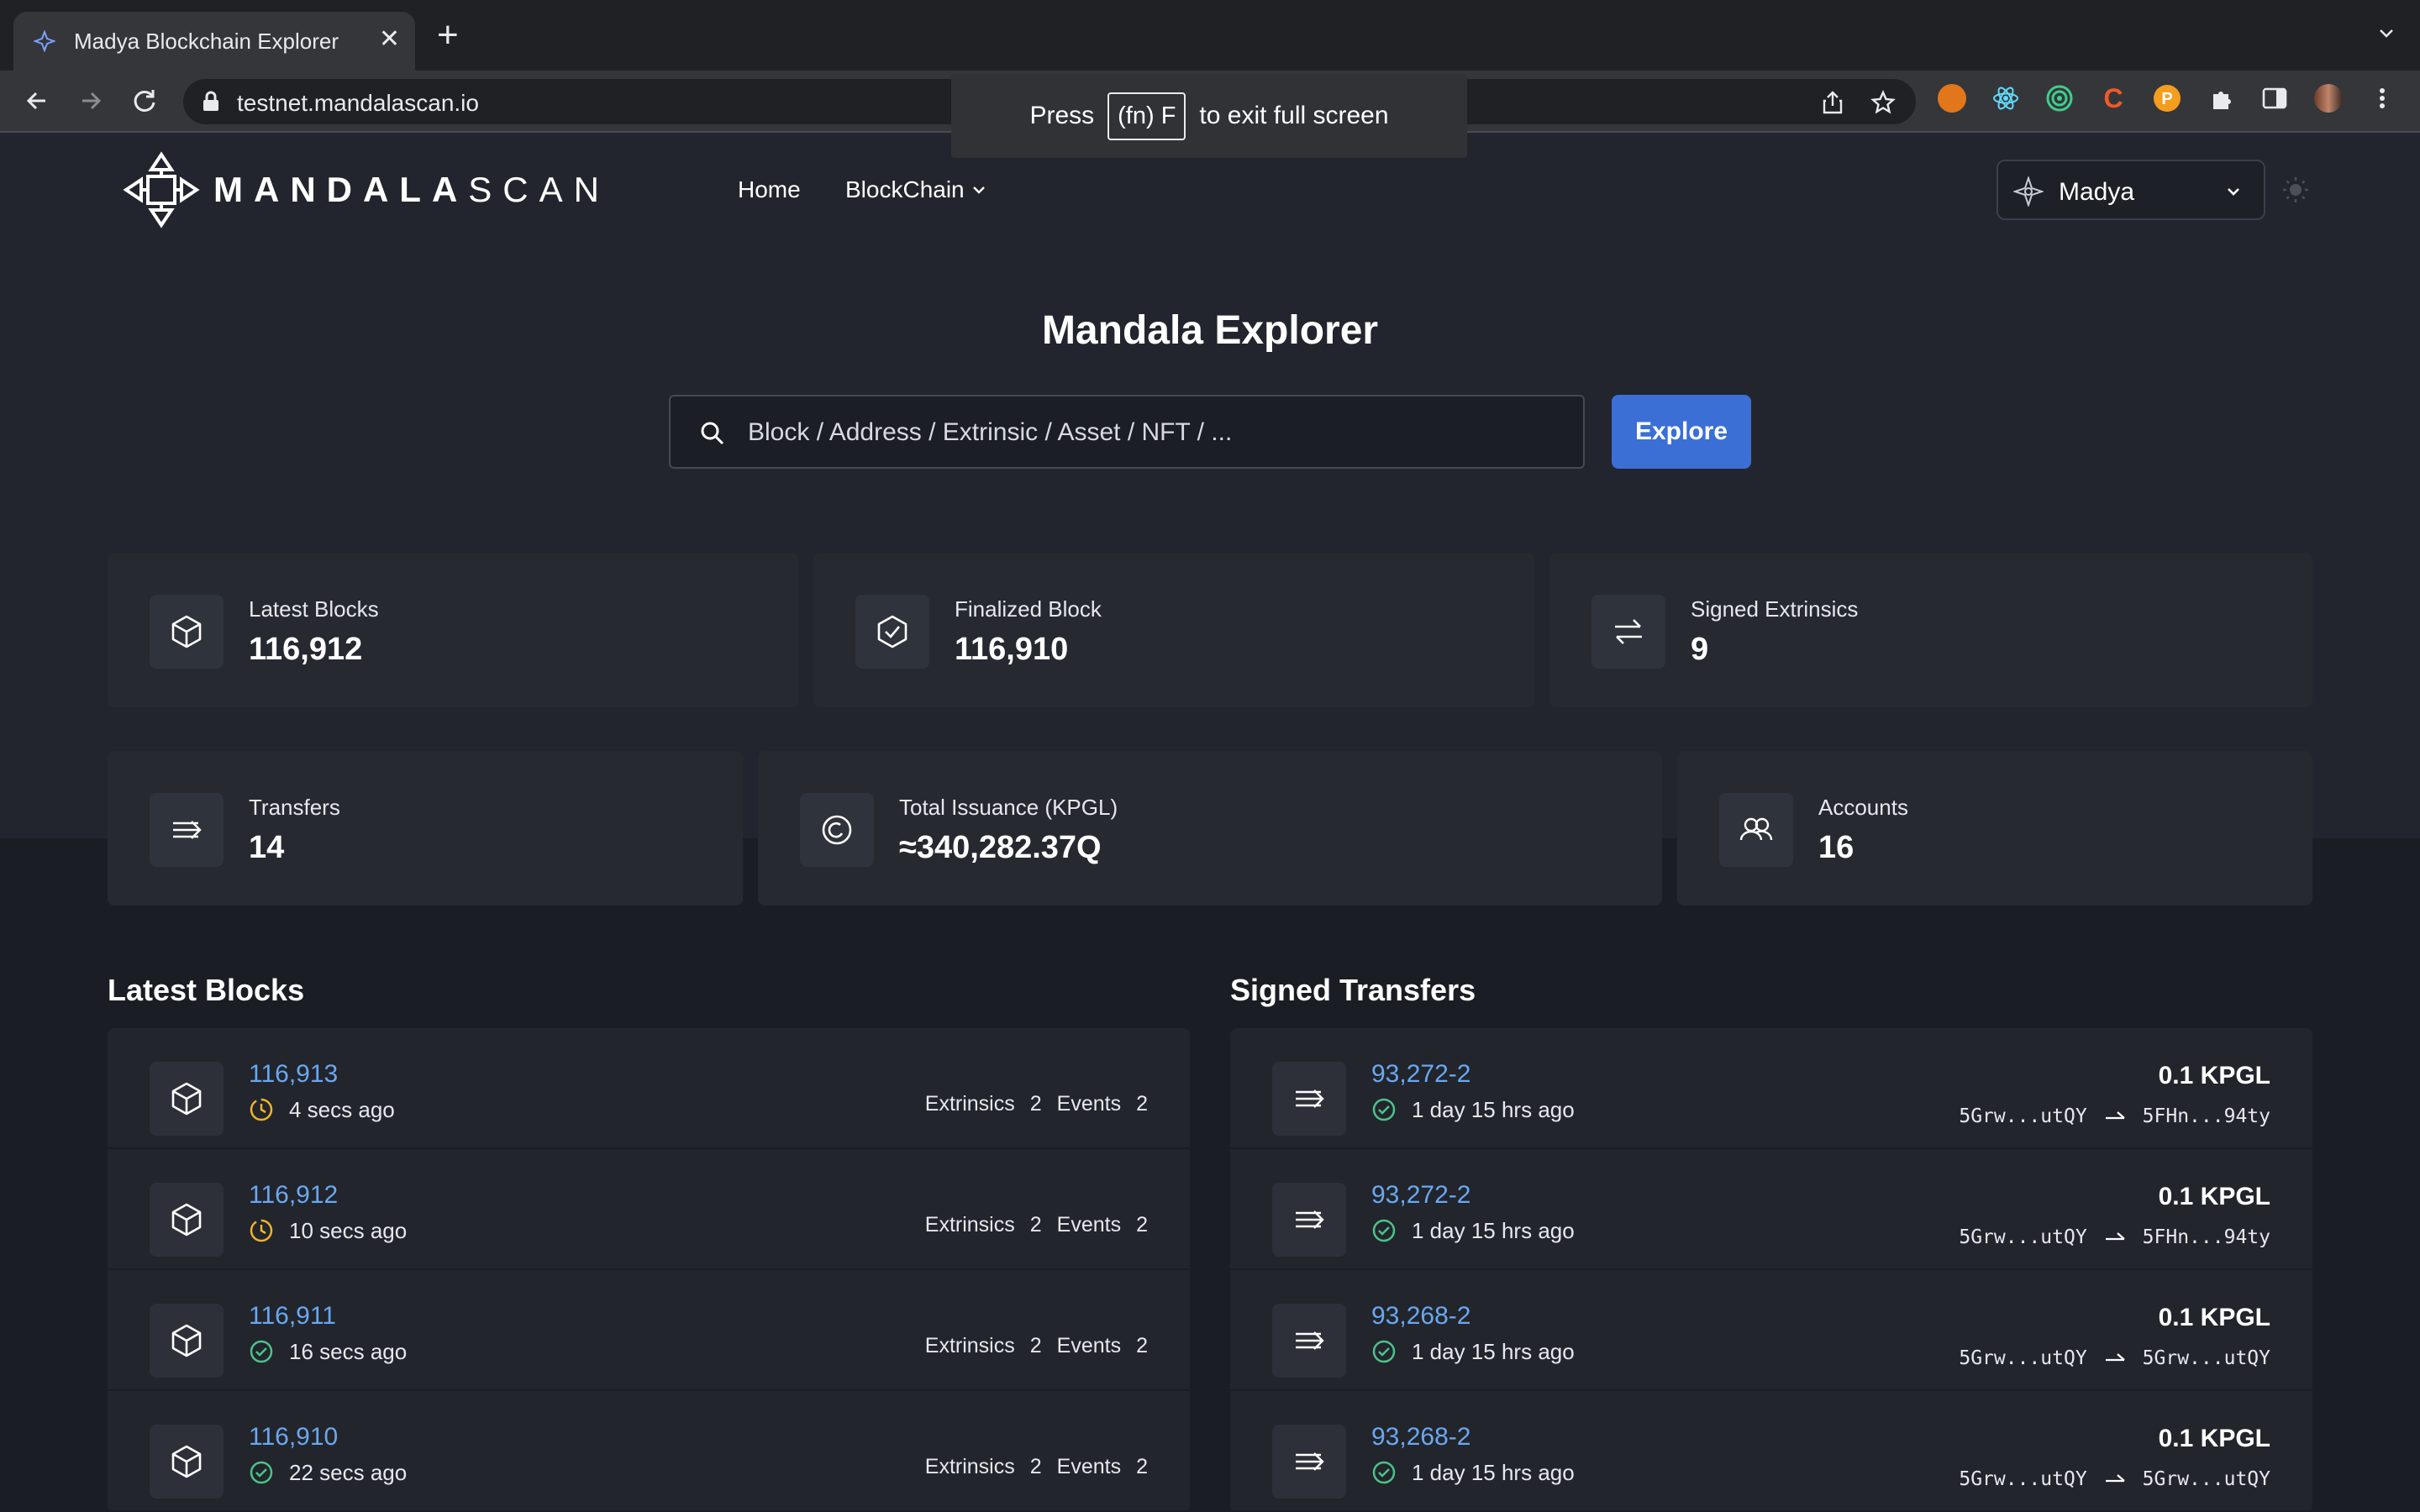 Image resolution: width=2420 pixels, height=1512 pixels. Describe the element at coordinates (453, 630) in the screenshot. I see `stat-card-latest-blocks: Latest Blocks 116,912` at that location.